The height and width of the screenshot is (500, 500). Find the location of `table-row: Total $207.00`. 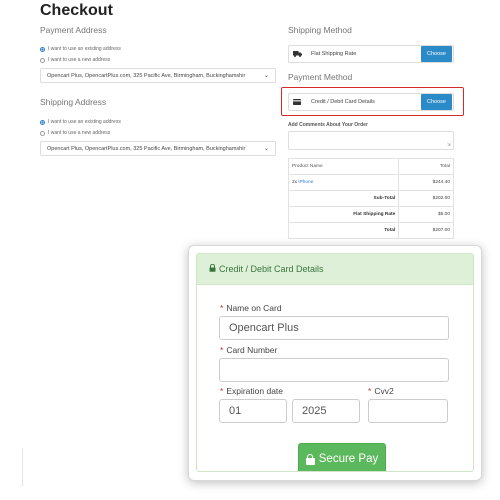

table-row: Total $207.00 is located at coordinates (370, 230).